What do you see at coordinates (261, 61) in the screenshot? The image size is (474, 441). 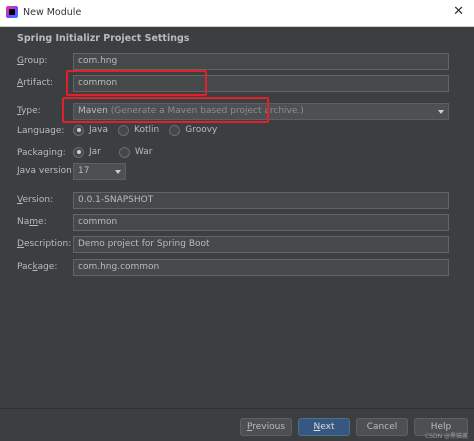 I see `group-input: com.hng` at bounding box center [261, 61].